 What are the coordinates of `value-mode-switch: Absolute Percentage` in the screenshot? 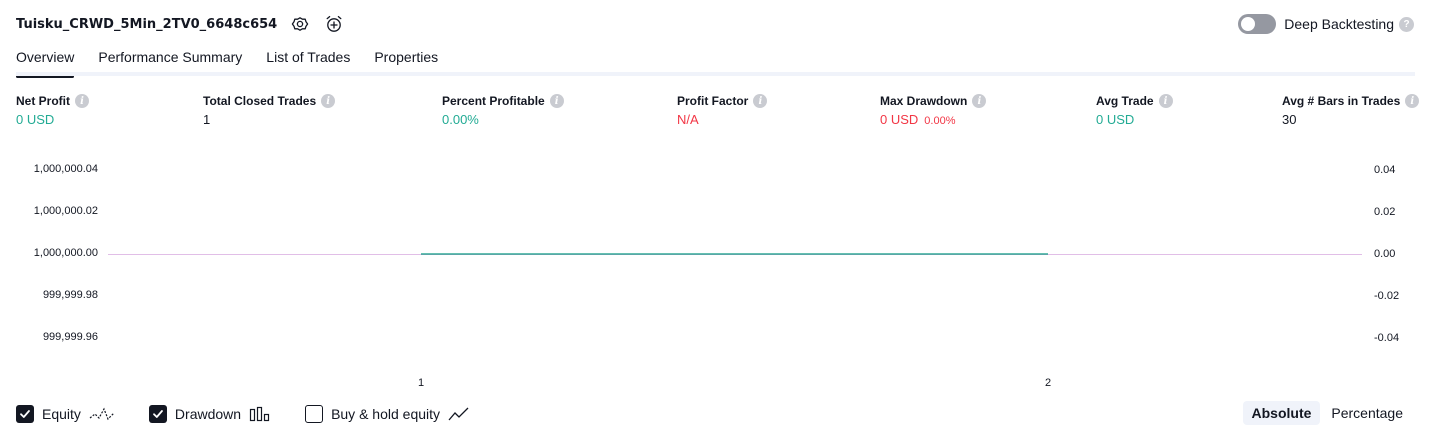 It's located at (1327, 413).